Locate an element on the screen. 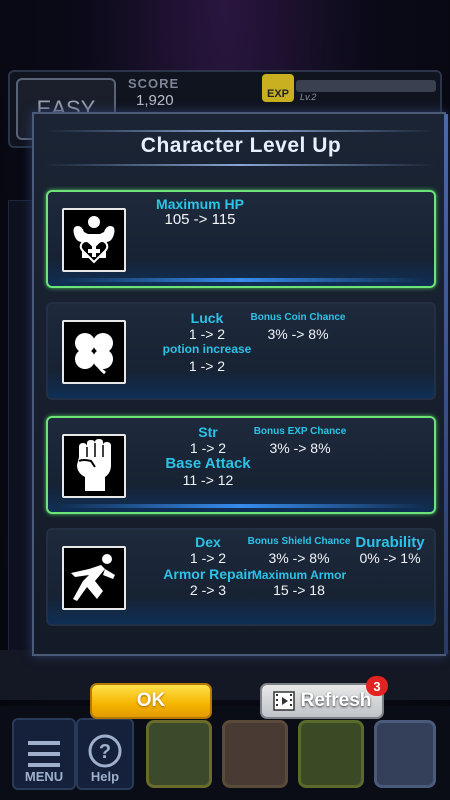 Image resolution: width=450 pixels, height=800 pixels. exp-meter: EXP is located at coordinates (350, 88).